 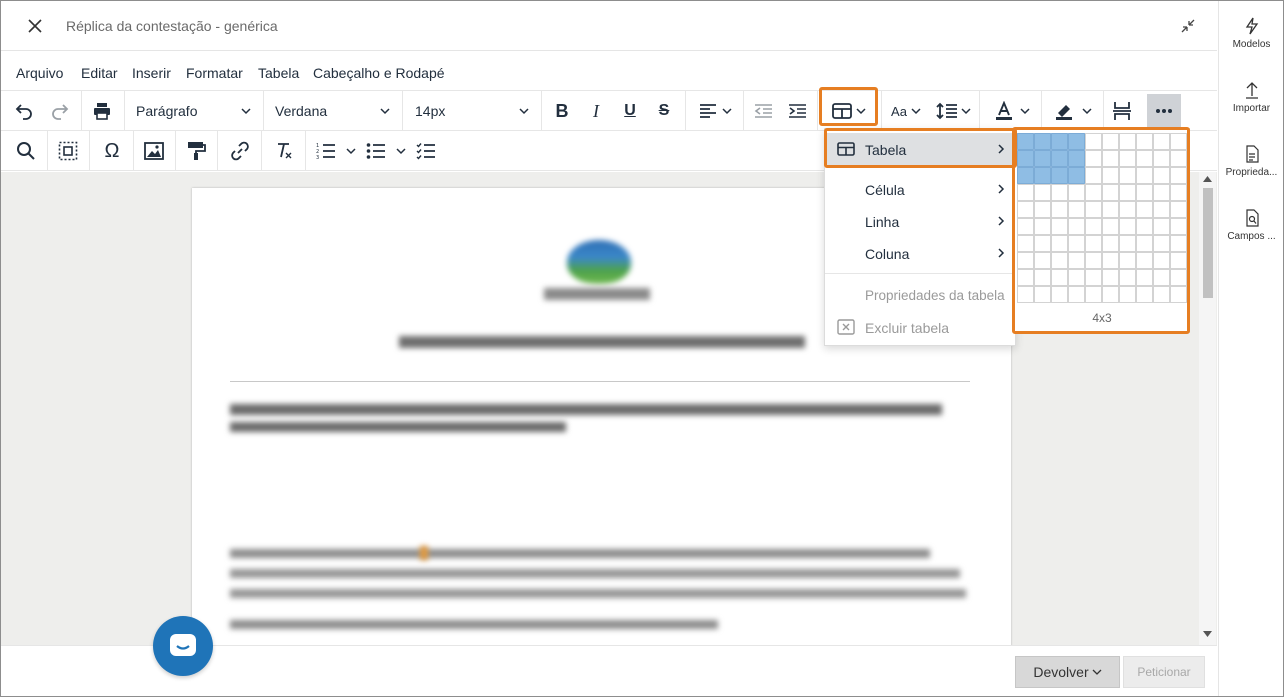 What do you see at coordinates (240, 151) in the screenshot?
I see `link-button` at bounding box center [240, 151].